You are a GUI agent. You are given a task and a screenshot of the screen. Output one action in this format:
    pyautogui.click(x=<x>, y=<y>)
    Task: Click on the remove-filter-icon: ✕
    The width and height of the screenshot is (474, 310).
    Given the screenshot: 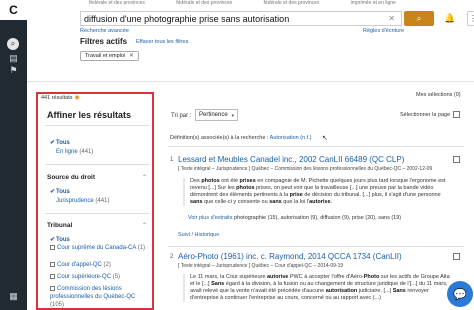 What is the action you would take?
    pyautogui.click(x=131, y=56)
    